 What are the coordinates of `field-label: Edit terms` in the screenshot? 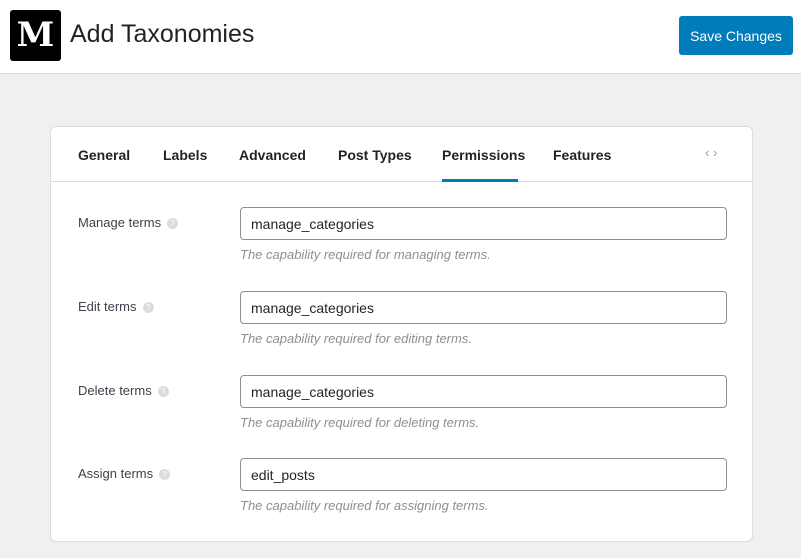 It's located at (107, 306).